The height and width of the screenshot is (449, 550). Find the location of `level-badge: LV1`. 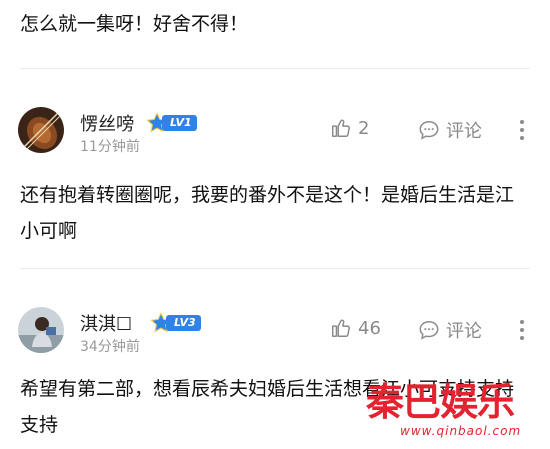

level-badge: LV1 is located at coordinates (171, 123).